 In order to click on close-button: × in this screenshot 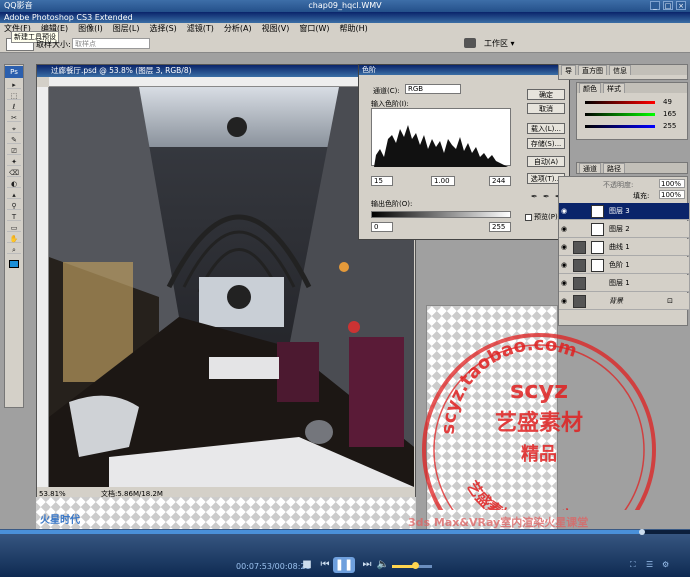, I will do `click(681, 5)`.